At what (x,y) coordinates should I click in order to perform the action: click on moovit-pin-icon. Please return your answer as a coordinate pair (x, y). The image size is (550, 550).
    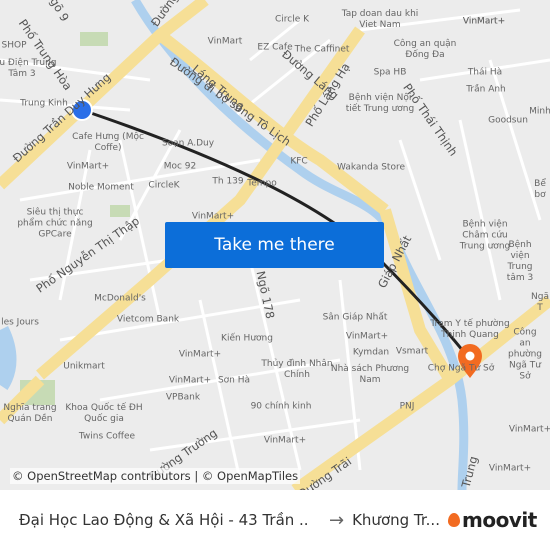
    Looking at the image, I should click on (453, 520).